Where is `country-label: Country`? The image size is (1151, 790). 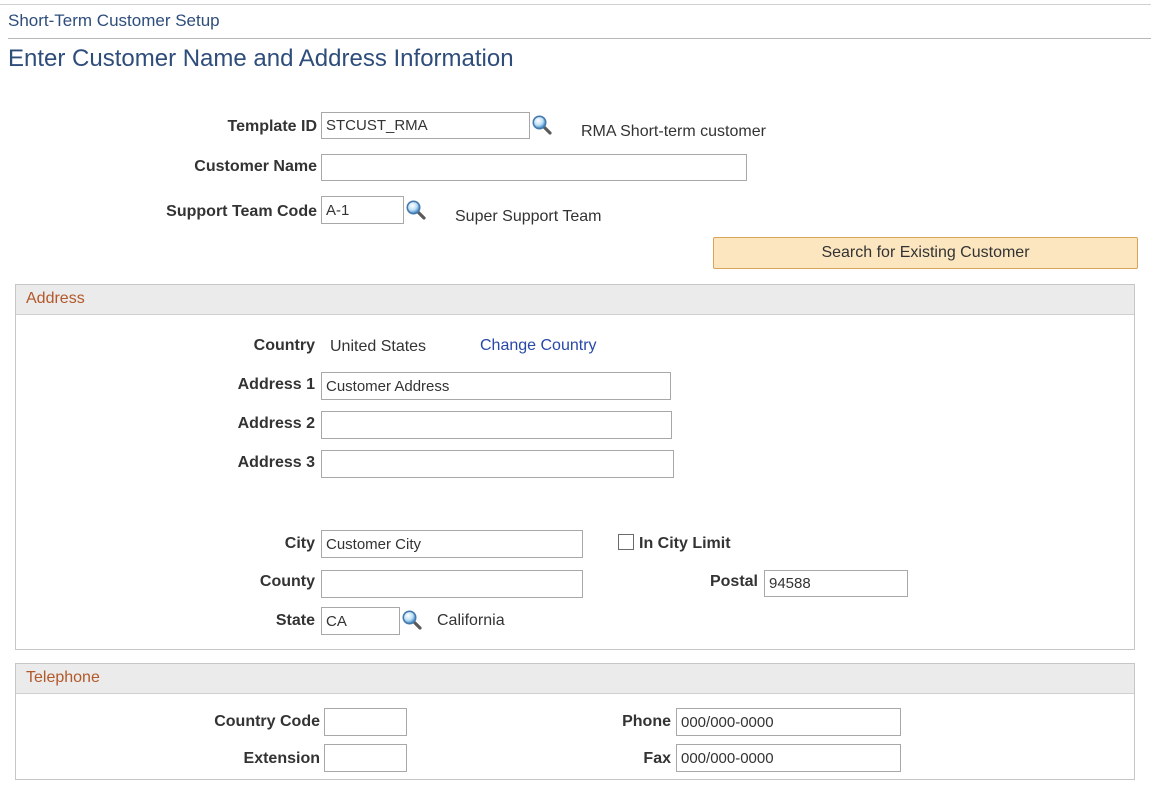 country-label: Country is located at coordinates (284, 345).